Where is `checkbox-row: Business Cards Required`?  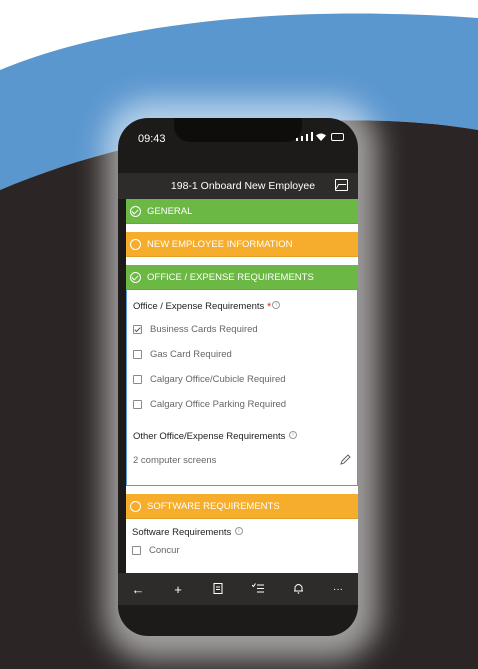
checkbox-row: Business Cards Required is located at coordinates (242, 329).